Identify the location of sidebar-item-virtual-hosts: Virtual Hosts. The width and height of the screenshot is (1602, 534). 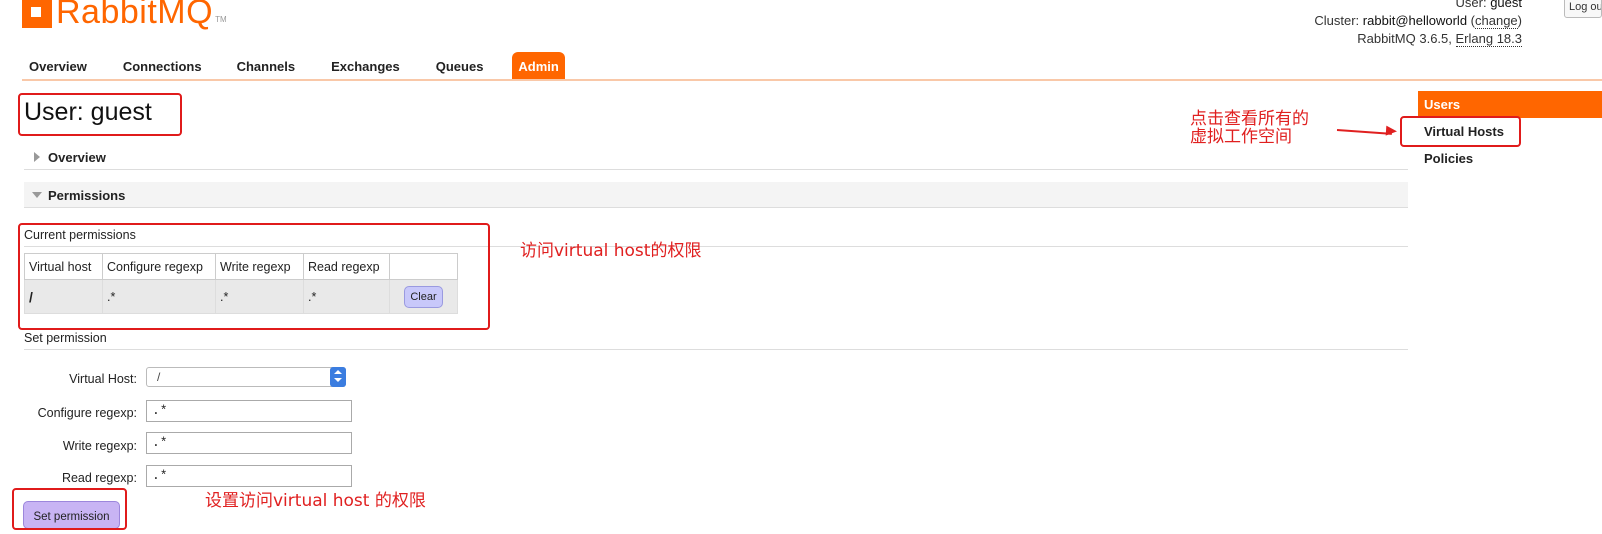
(1510, 131).